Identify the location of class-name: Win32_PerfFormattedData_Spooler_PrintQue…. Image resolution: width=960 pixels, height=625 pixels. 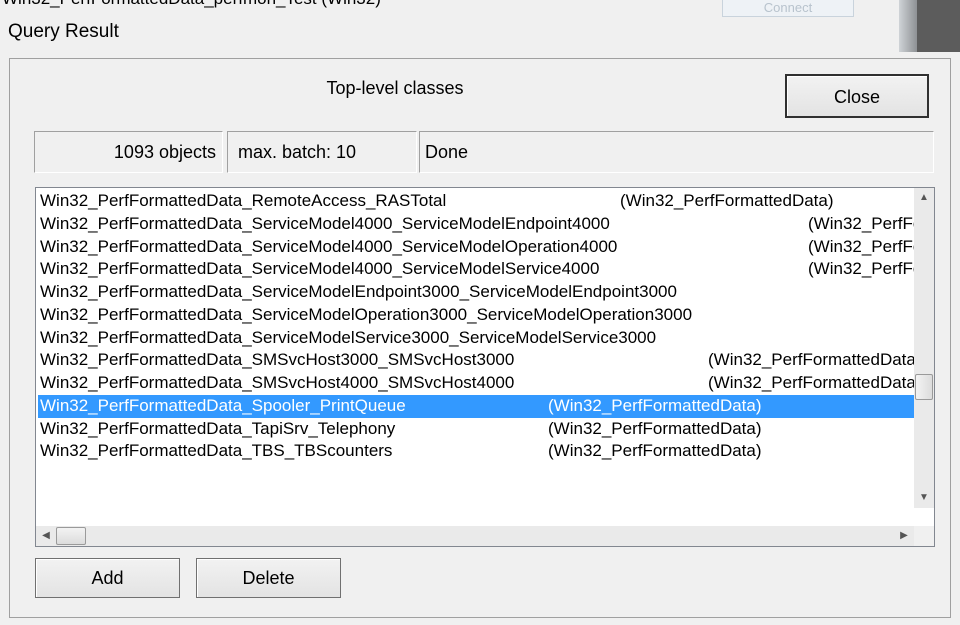
(223, 405).